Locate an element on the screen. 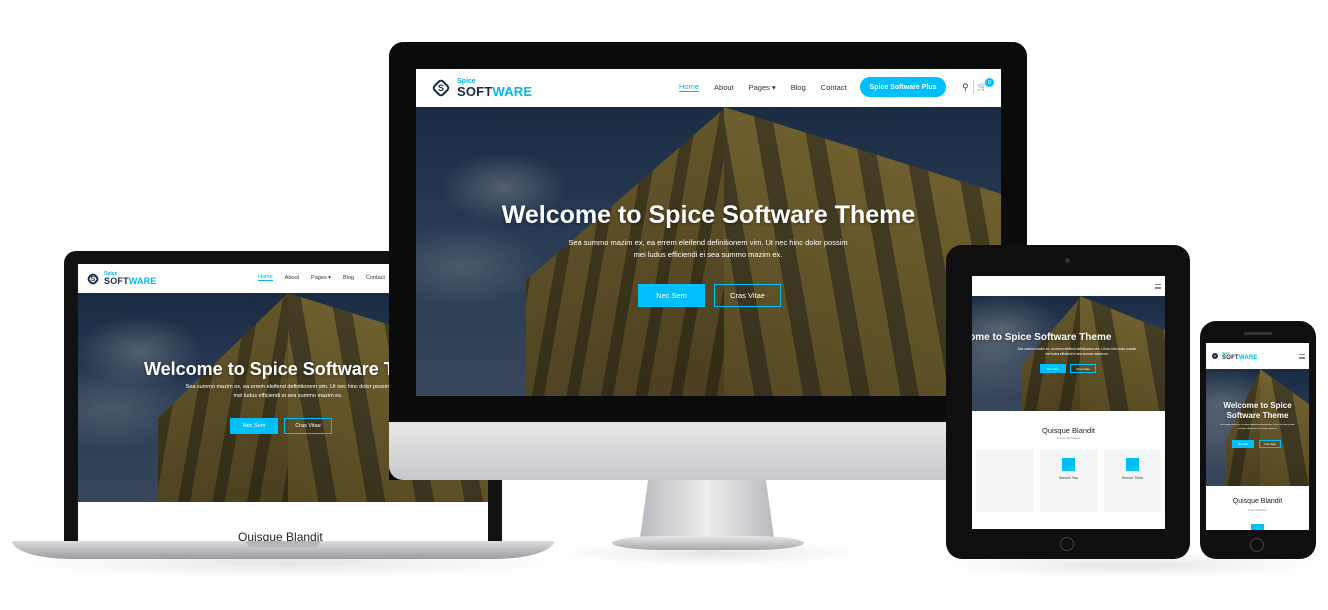  phone-section-subtitle: Fusce Vel Massa is located at coordinates (1257, 510).